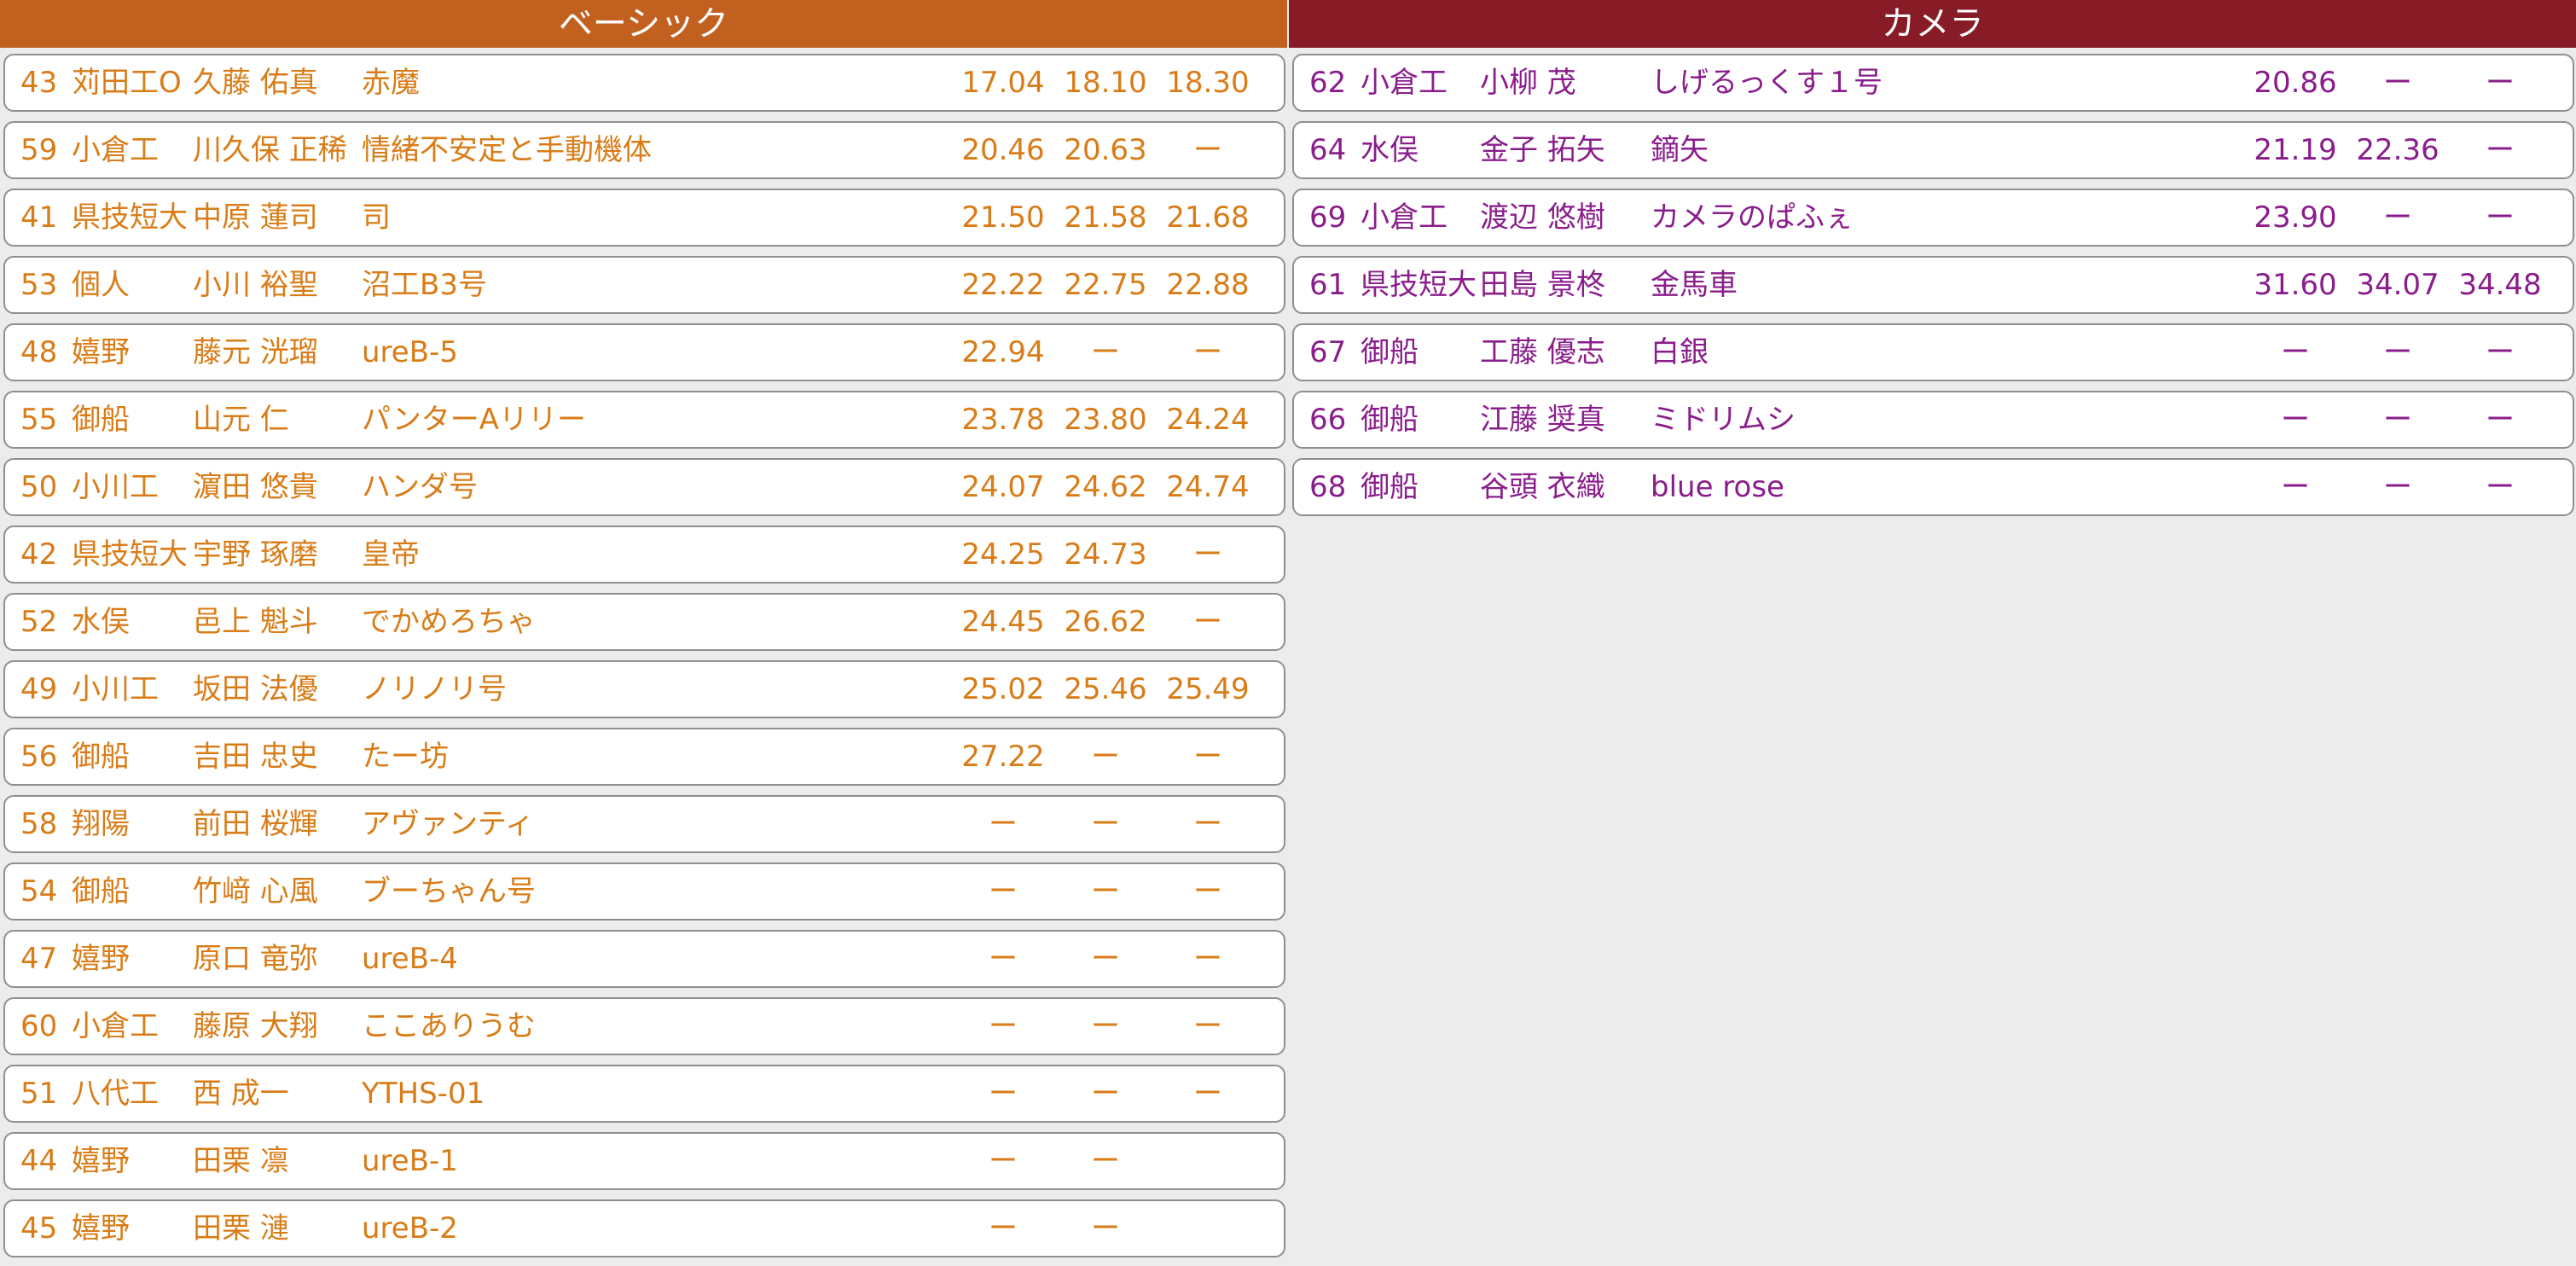  What do you see at coordinates (1105, 83) in the screenshot?
I see `time-2: 18.10` at bounding box center [1105, 83].